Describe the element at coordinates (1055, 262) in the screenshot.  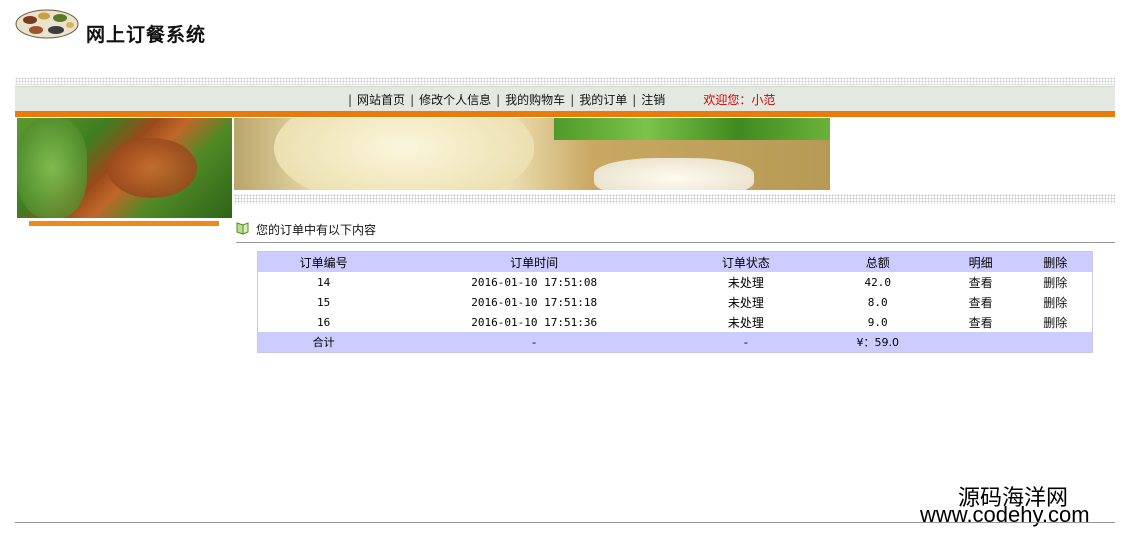
I see `col-header-delete: 删除` at that location.